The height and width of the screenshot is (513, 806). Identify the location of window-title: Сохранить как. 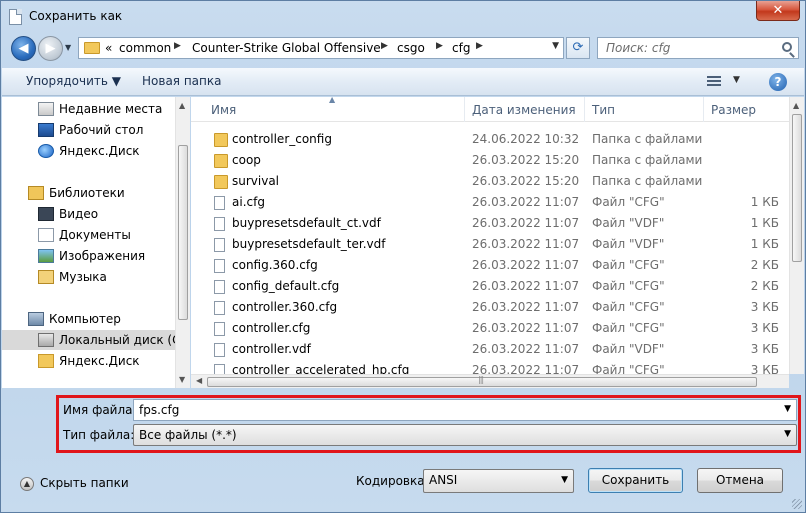
(76, 16).